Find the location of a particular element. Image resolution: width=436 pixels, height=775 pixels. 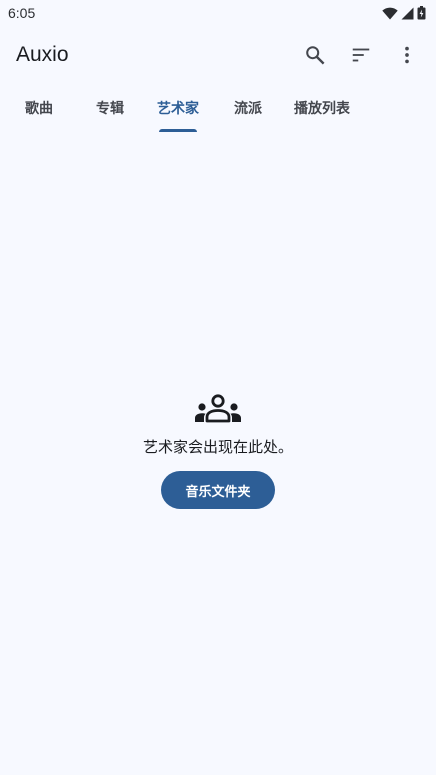

empty-state-message: 艺术家会出现在此处。 is located at coordinates (217, 447).